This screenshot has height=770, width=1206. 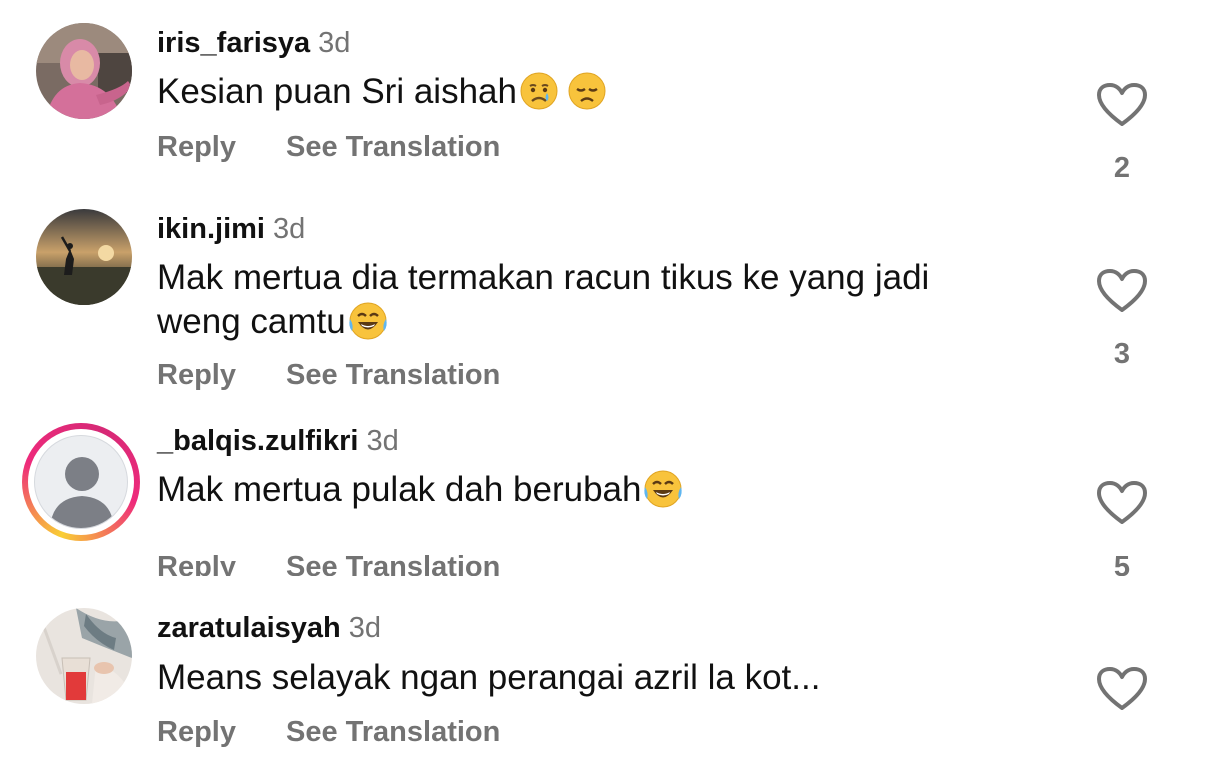 I want to click on comment-text-line-2: weng camtu, so click(x=607, y=322).